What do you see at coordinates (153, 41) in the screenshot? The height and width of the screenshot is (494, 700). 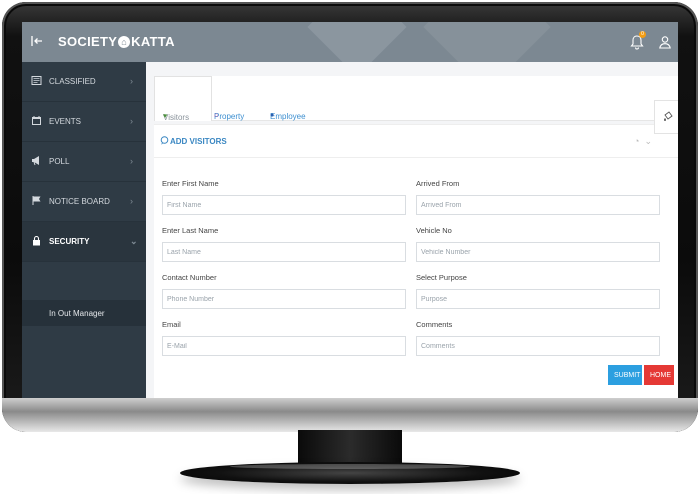 I see `brand-right: KATTA` at bounding box center [153, 41].